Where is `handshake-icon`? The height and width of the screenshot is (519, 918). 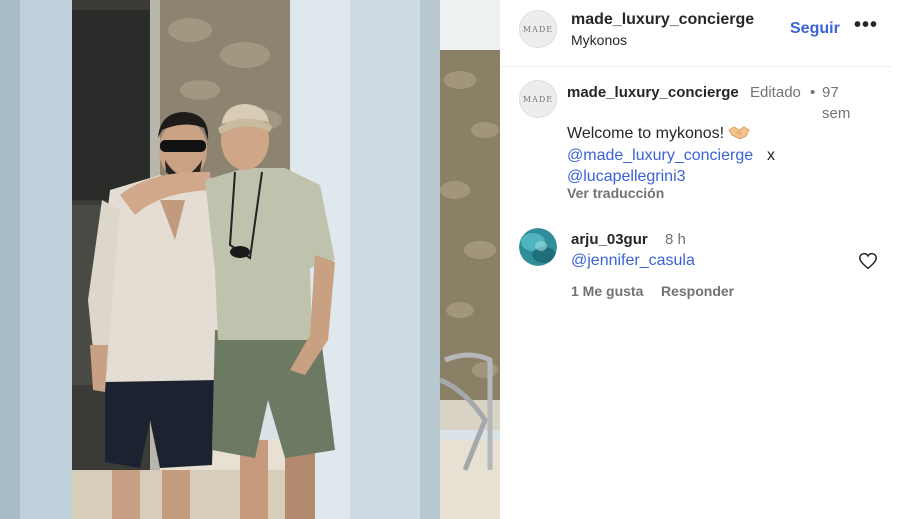 handshake-icon is located at coordinates (739, 135).